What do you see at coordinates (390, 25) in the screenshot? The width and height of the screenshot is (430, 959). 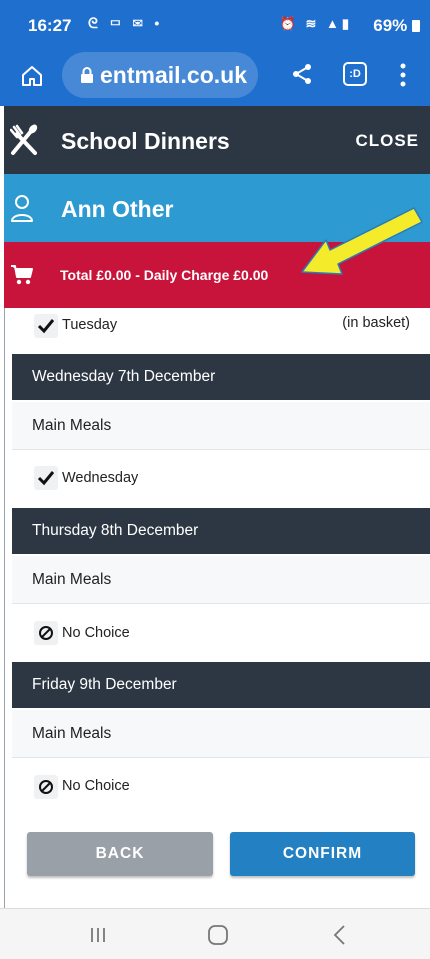 I see `battery-percent: 69%` at bounding box center [390, 25].